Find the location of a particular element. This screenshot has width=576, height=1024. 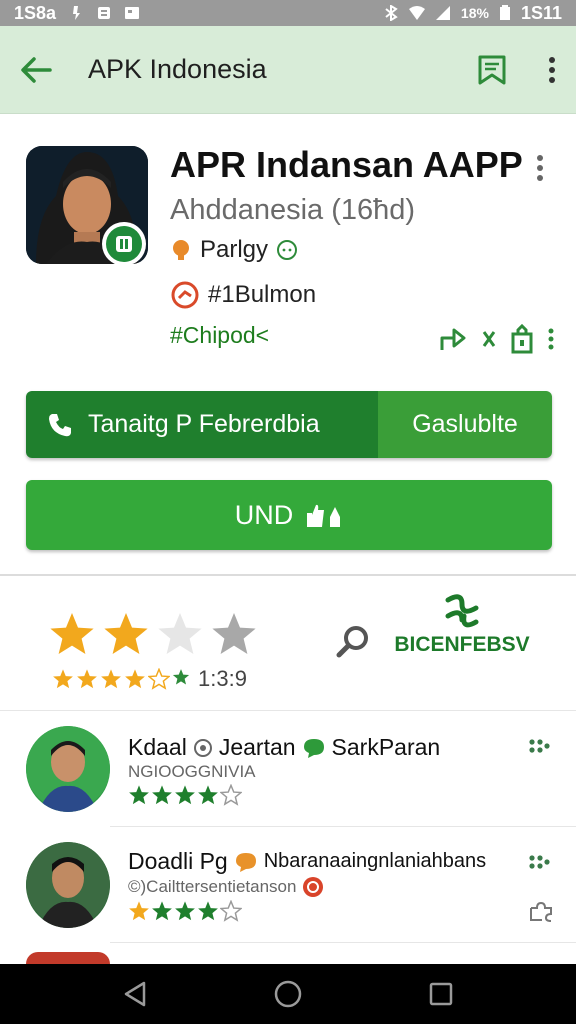

section-divider is located at coordinates (288, 575).